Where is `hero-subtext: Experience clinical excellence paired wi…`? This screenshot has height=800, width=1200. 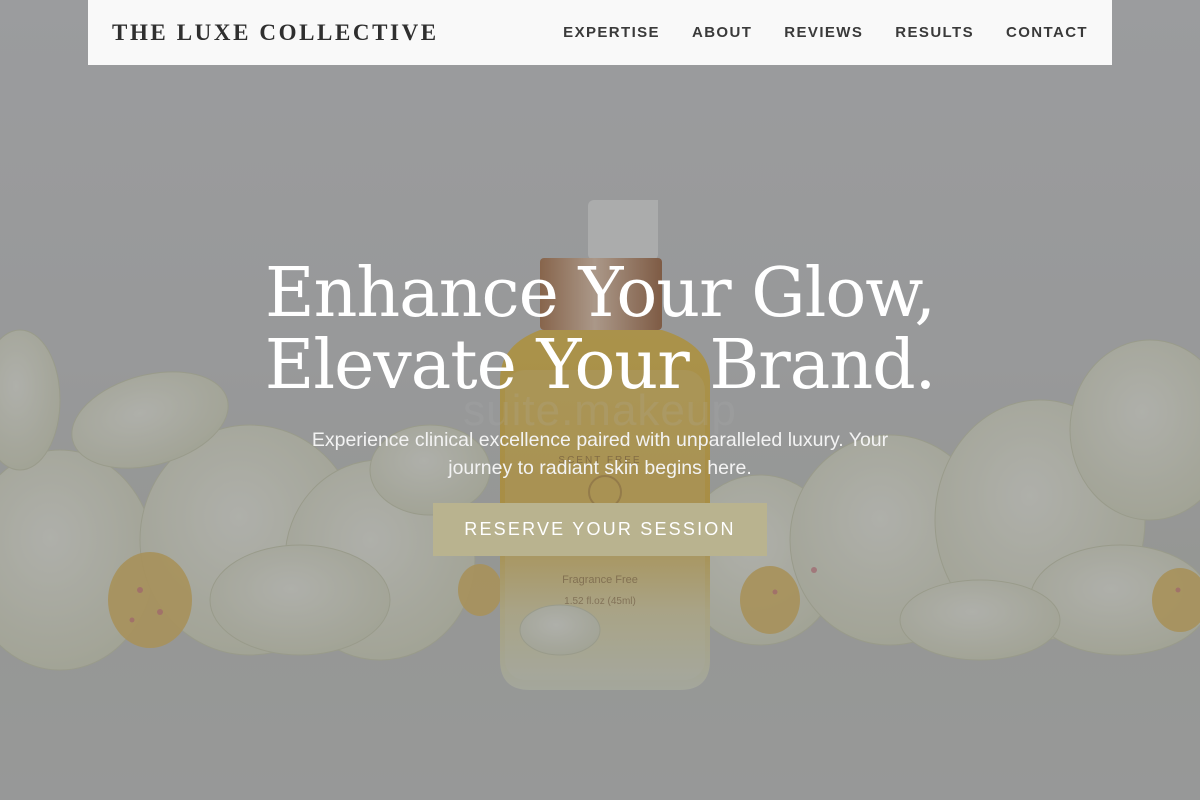
hero-subtext: Experience clinical excellence paired wi… is located at coordinates (600, 454).